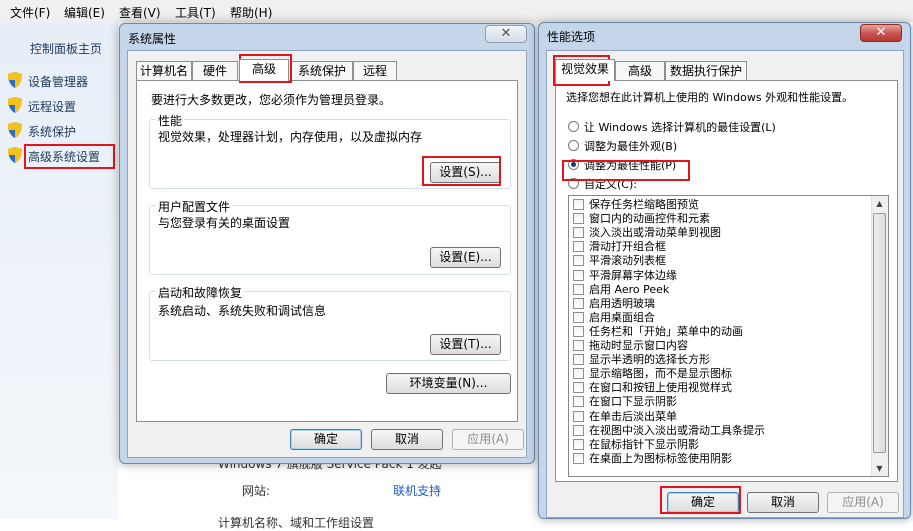 This screenshot has width=913, height=531. I want to click on list-item-label: 启用透明玻璃, so click(622, 303).